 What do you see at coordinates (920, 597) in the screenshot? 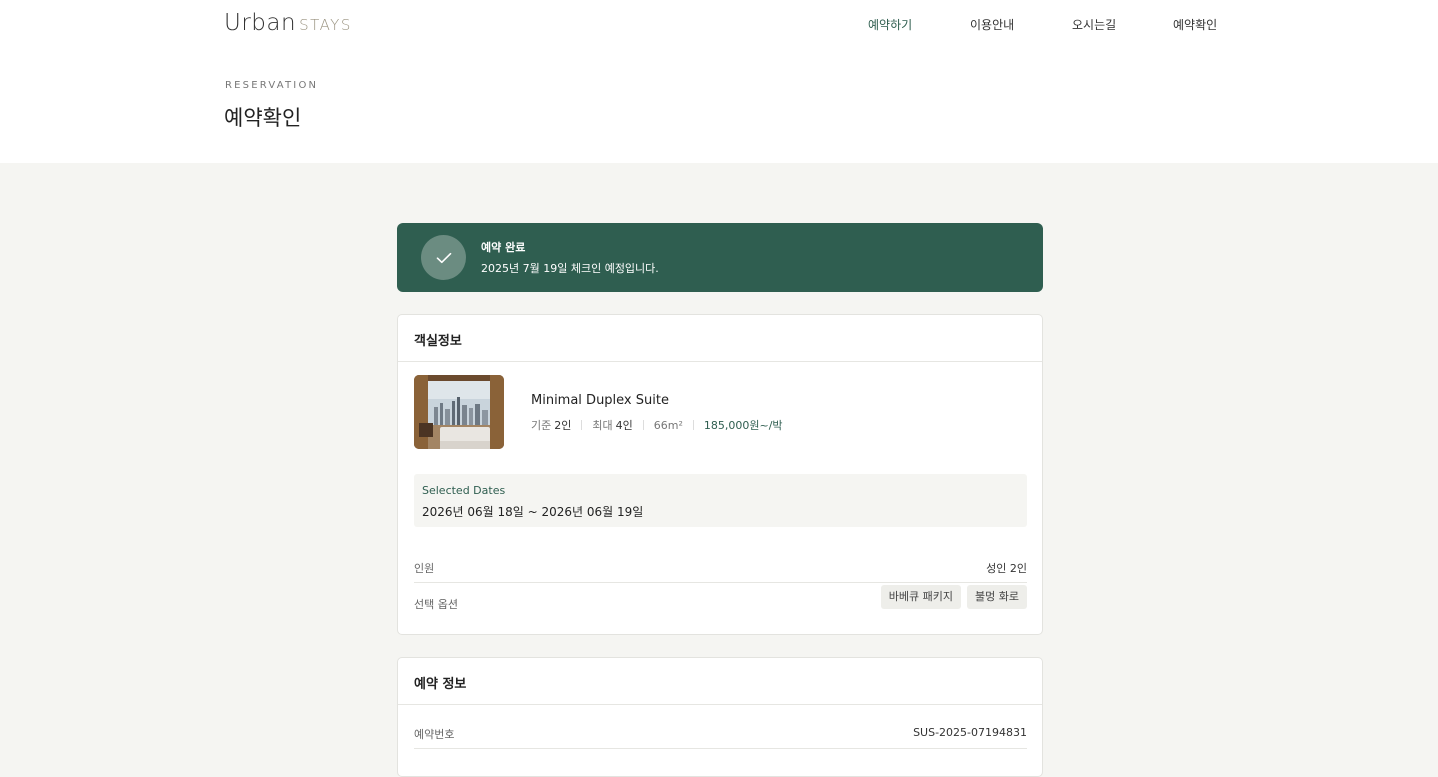
I see `option-chip-bbq: 바베큐 패키지` at bounding box center [920, 597].